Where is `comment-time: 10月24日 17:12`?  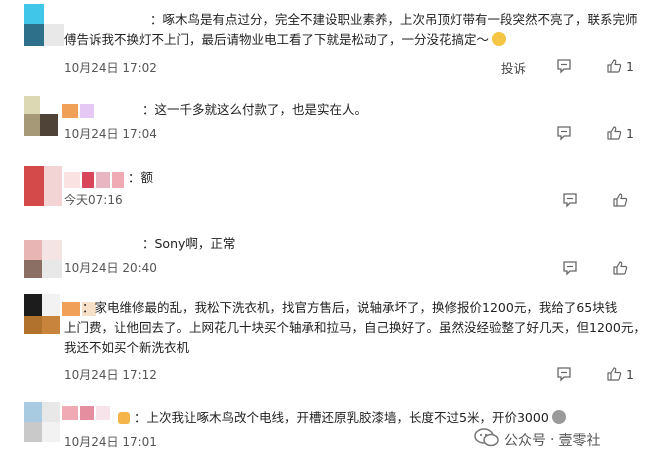 comment-time: 10月24日 17:12 is located at coordinates (110, 375).